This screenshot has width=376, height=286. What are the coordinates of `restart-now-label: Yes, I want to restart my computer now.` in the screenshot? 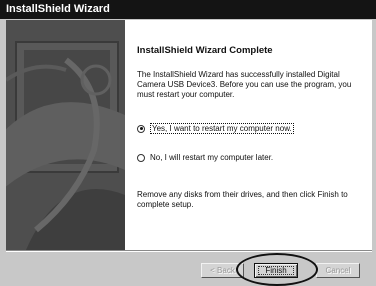 It's located at (222, 128).